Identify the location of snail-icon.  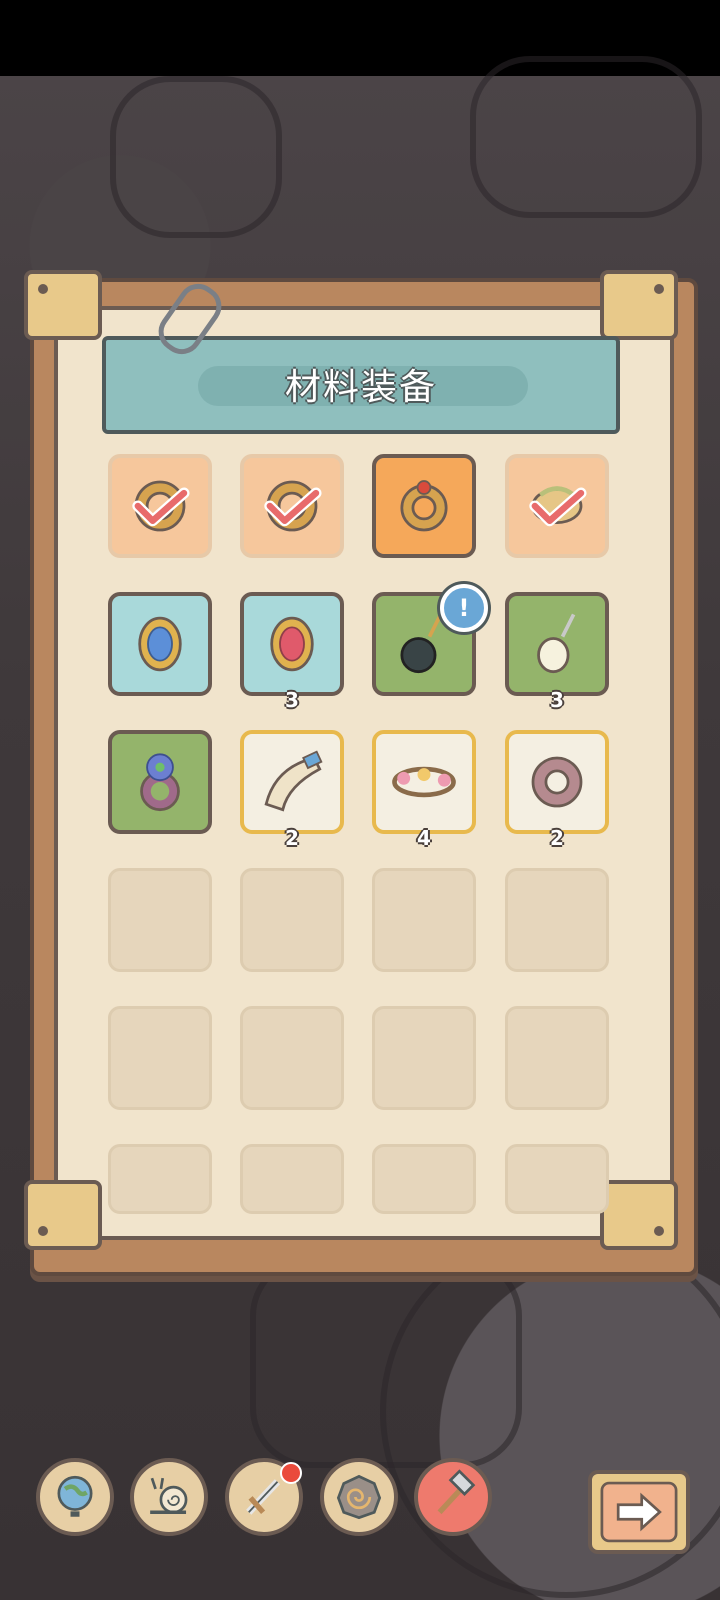
(169, 1496).